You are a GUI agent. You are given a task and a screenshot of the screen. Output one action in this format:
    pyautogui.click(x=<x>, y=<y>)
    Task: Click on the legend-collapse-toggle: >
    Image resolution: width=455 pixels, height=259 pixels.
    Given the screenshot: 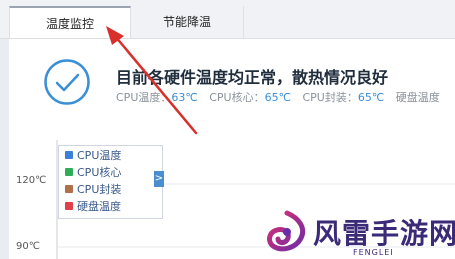 What is the action you would take?
    pyautogui.click(x=159, y=179)
    